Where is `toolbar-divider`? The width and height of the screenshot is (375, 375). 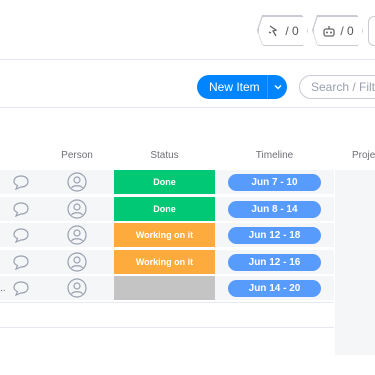
toolbar-divider is located at coordinates (187, 107).